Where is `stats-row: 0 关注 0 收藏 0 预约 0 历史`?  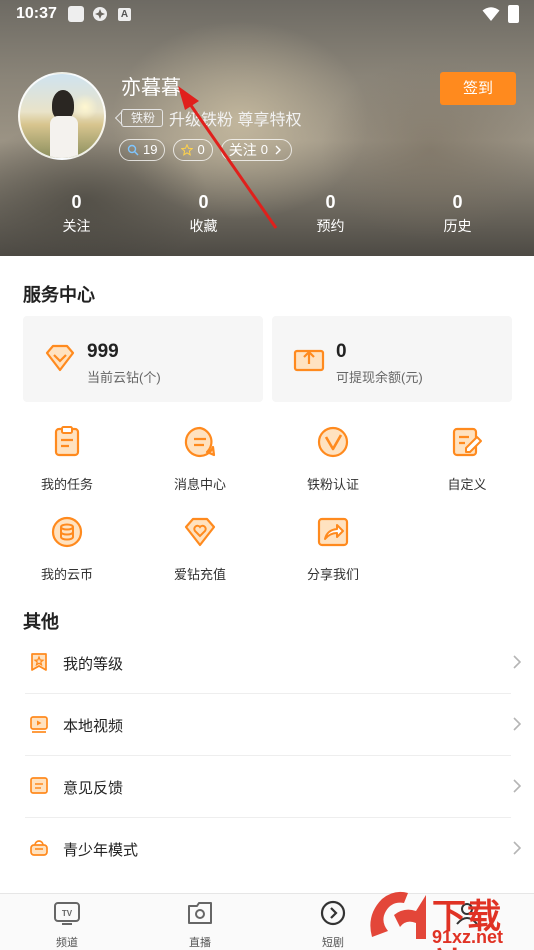
stats-row: 0 关注 0 收藏 0 预约 0 历史 is located at coordinates (267, 214).